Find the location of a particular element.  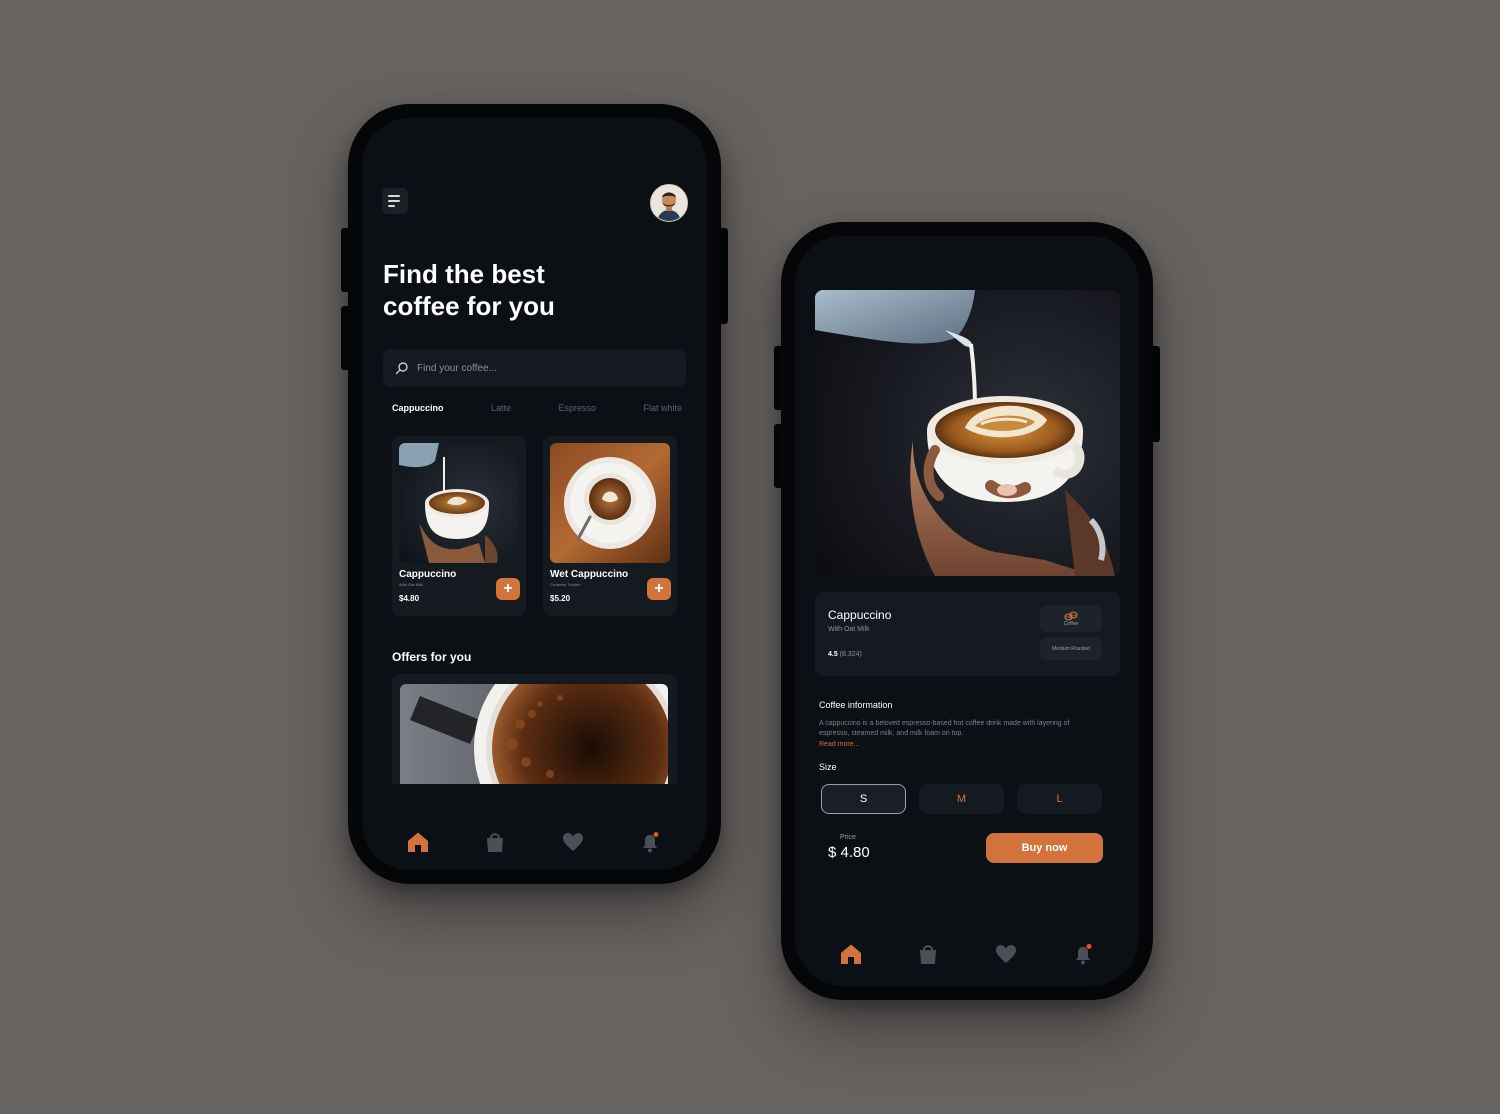

product-card-wet-cappuccino: Wet Cappuccino Creamier Texture $5.20 + is located at coordinates (610, 526).